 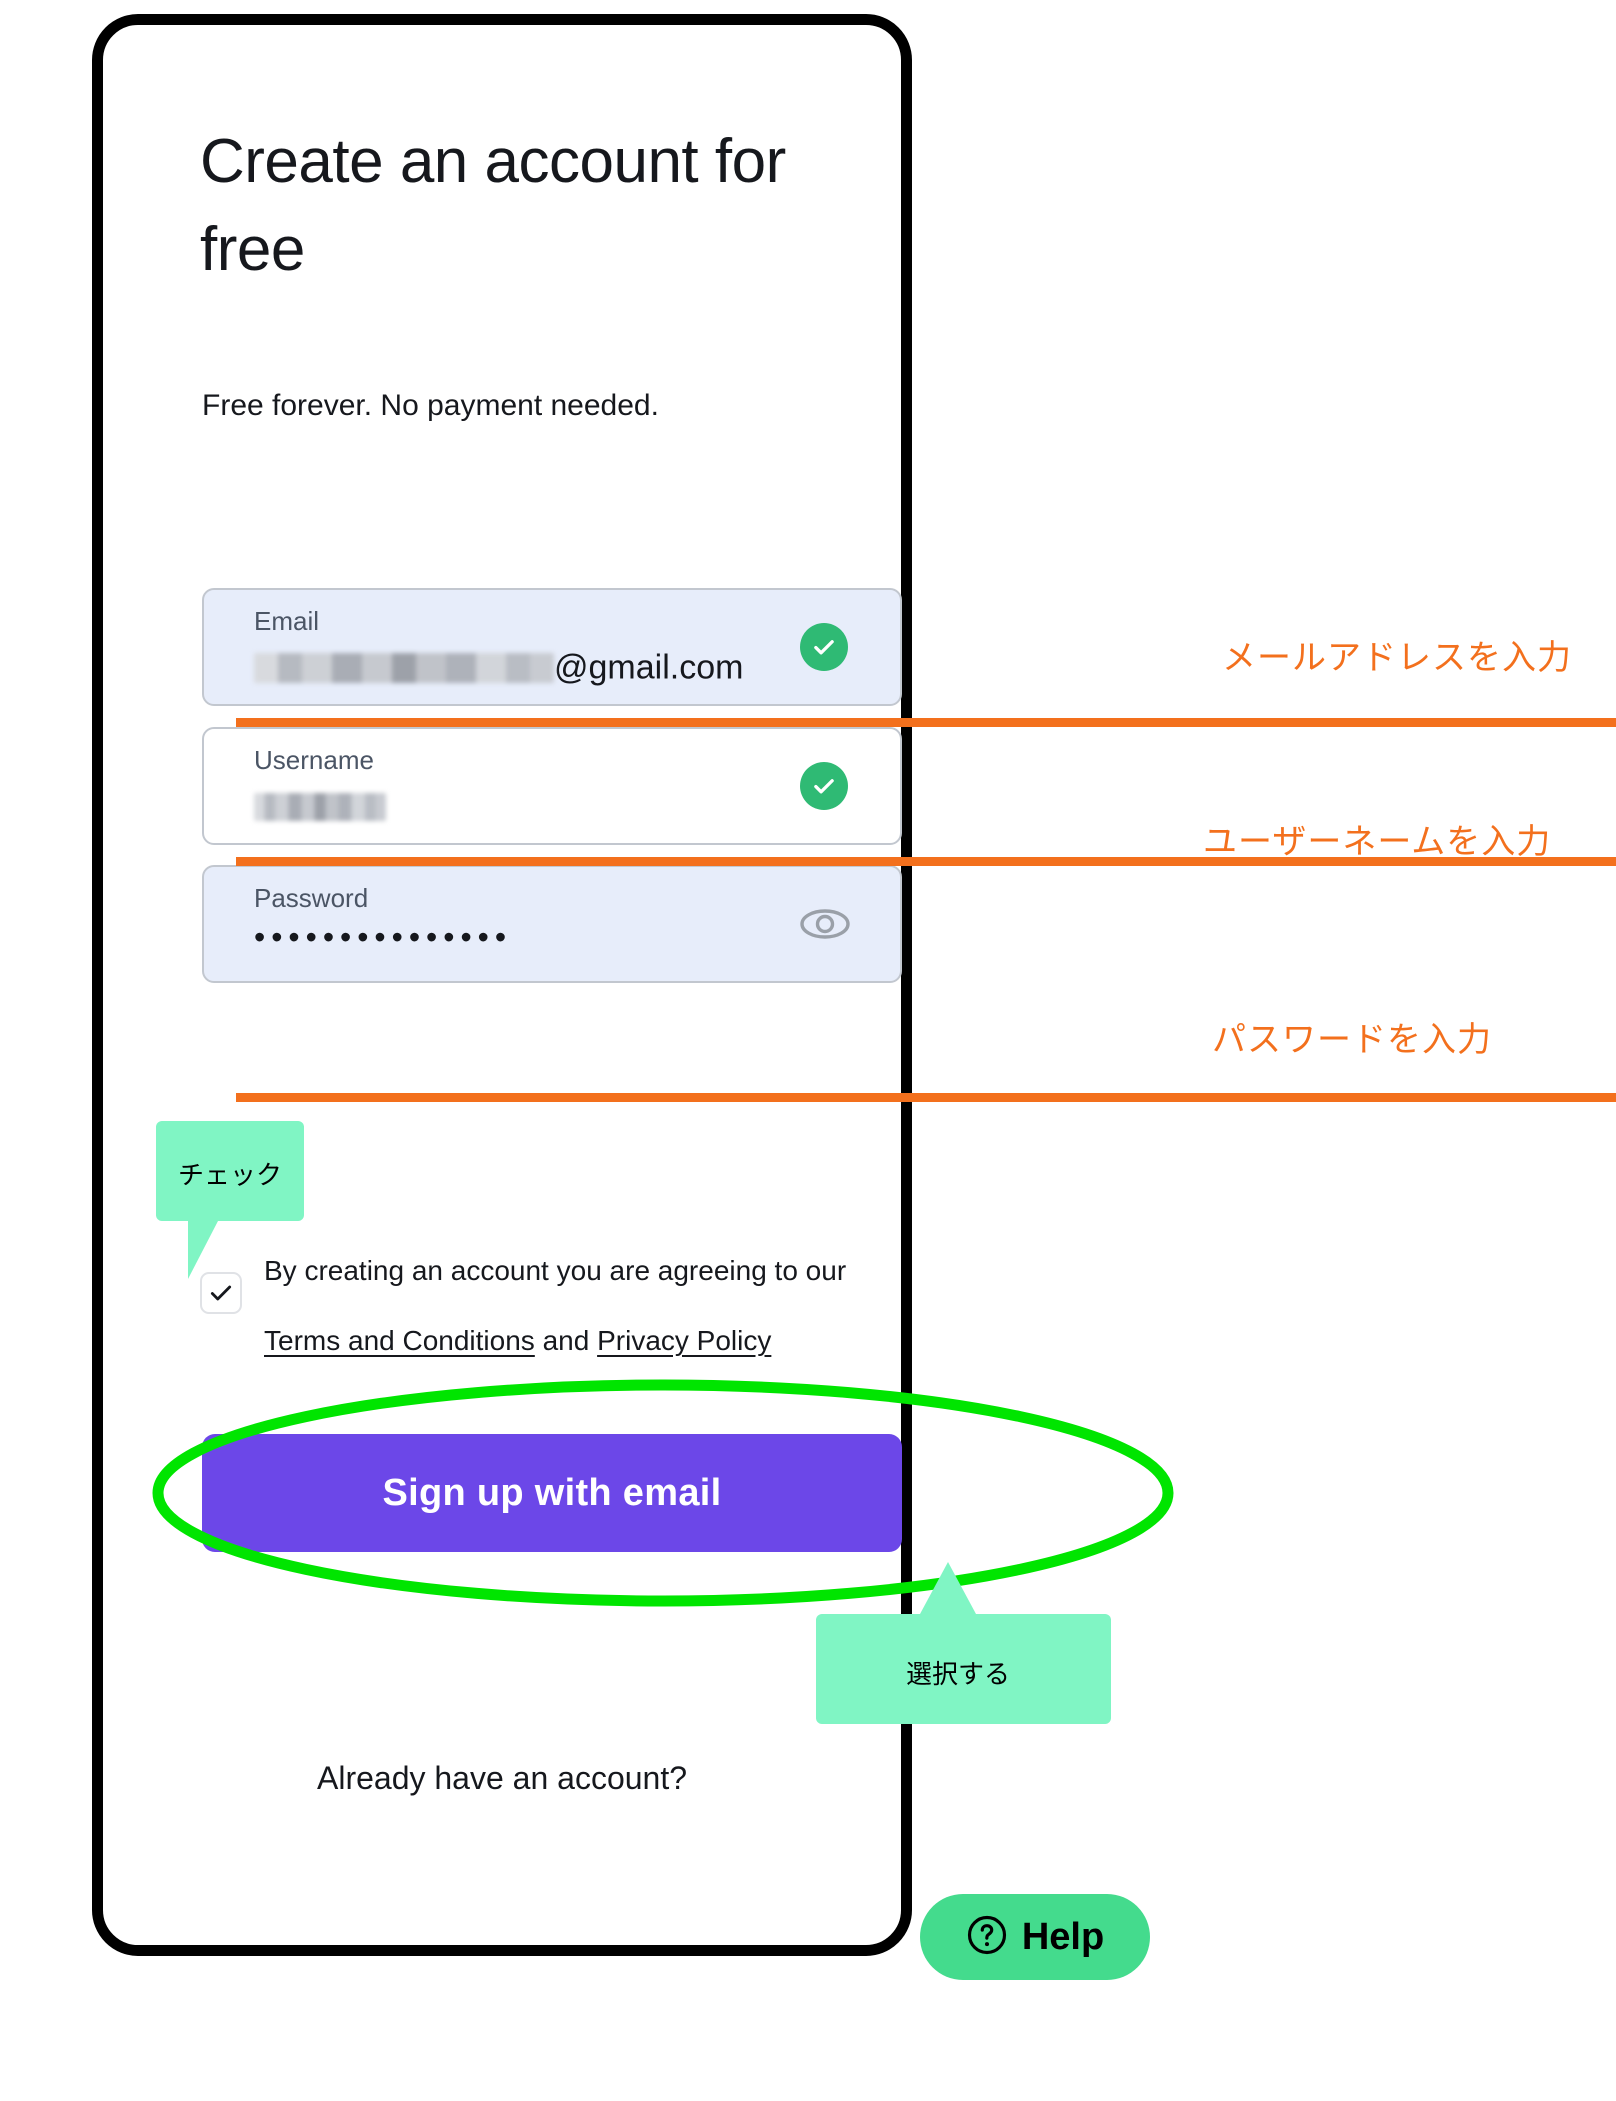 I want to click on page-title: Create an account for free, so click(x=493, y=205).